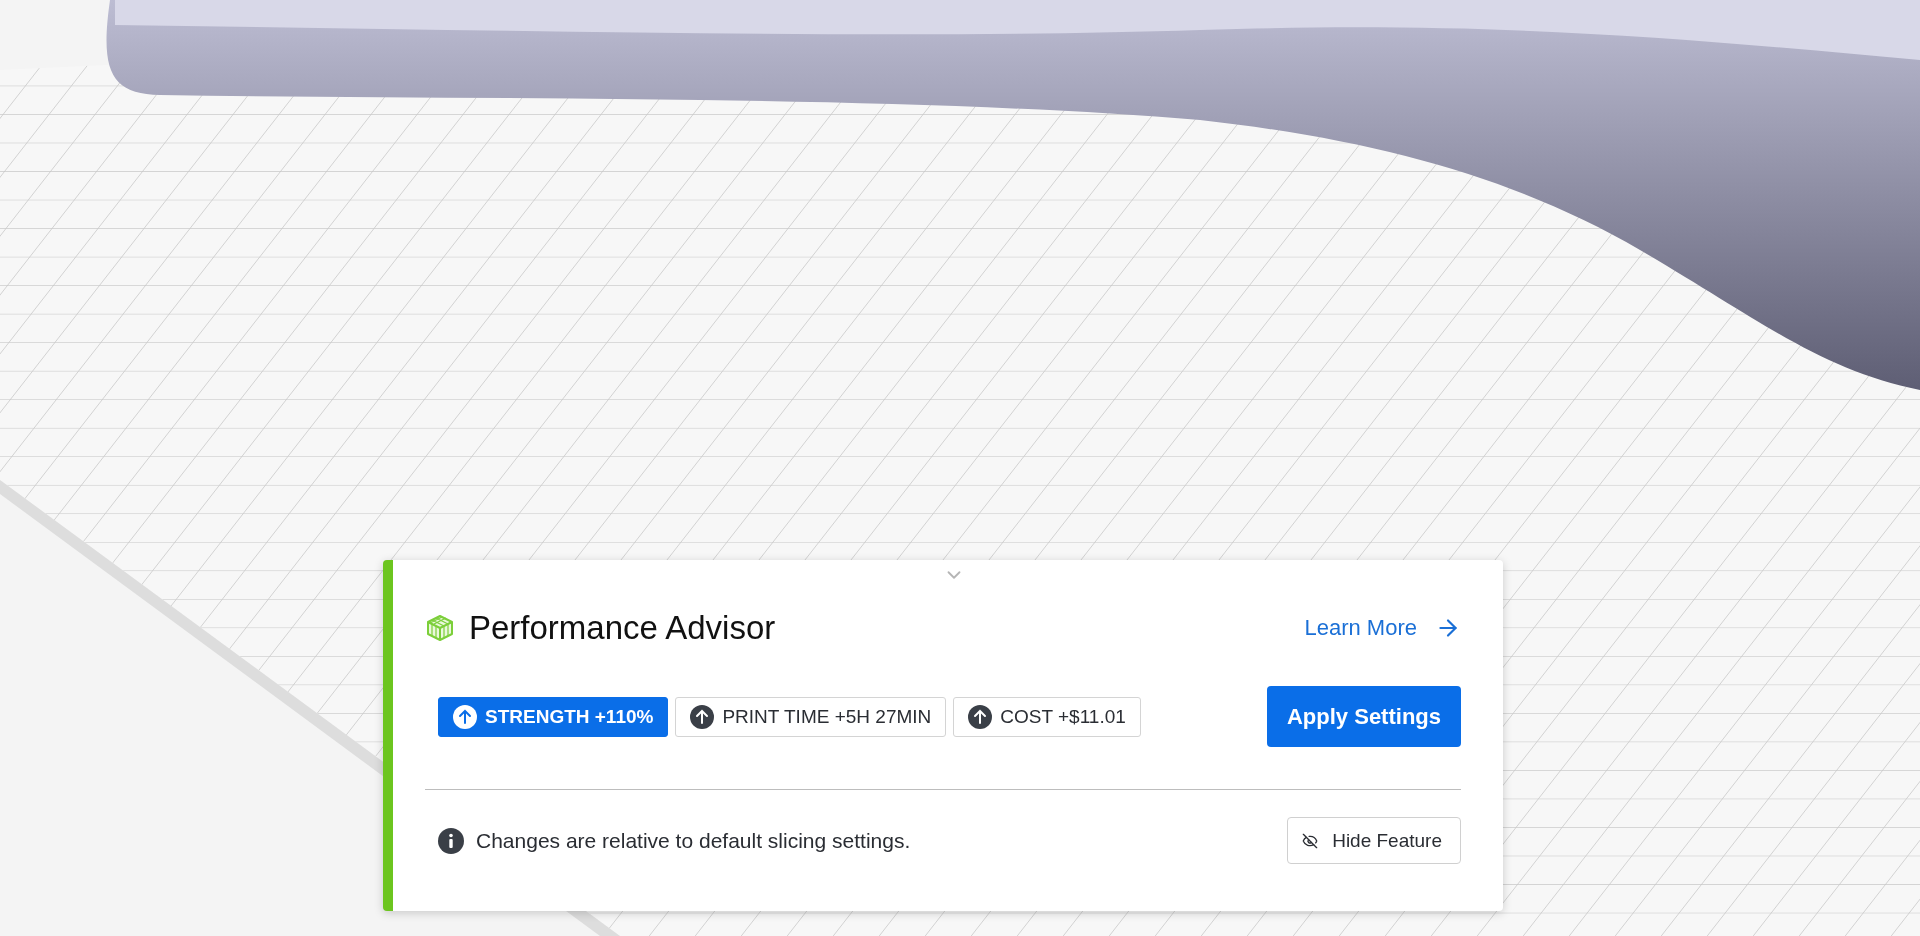 The width and height of the screenshot is (1920, 936). Describe the element at coordinates (451, 840) in the screenshot. I see `info-icon` at that location.